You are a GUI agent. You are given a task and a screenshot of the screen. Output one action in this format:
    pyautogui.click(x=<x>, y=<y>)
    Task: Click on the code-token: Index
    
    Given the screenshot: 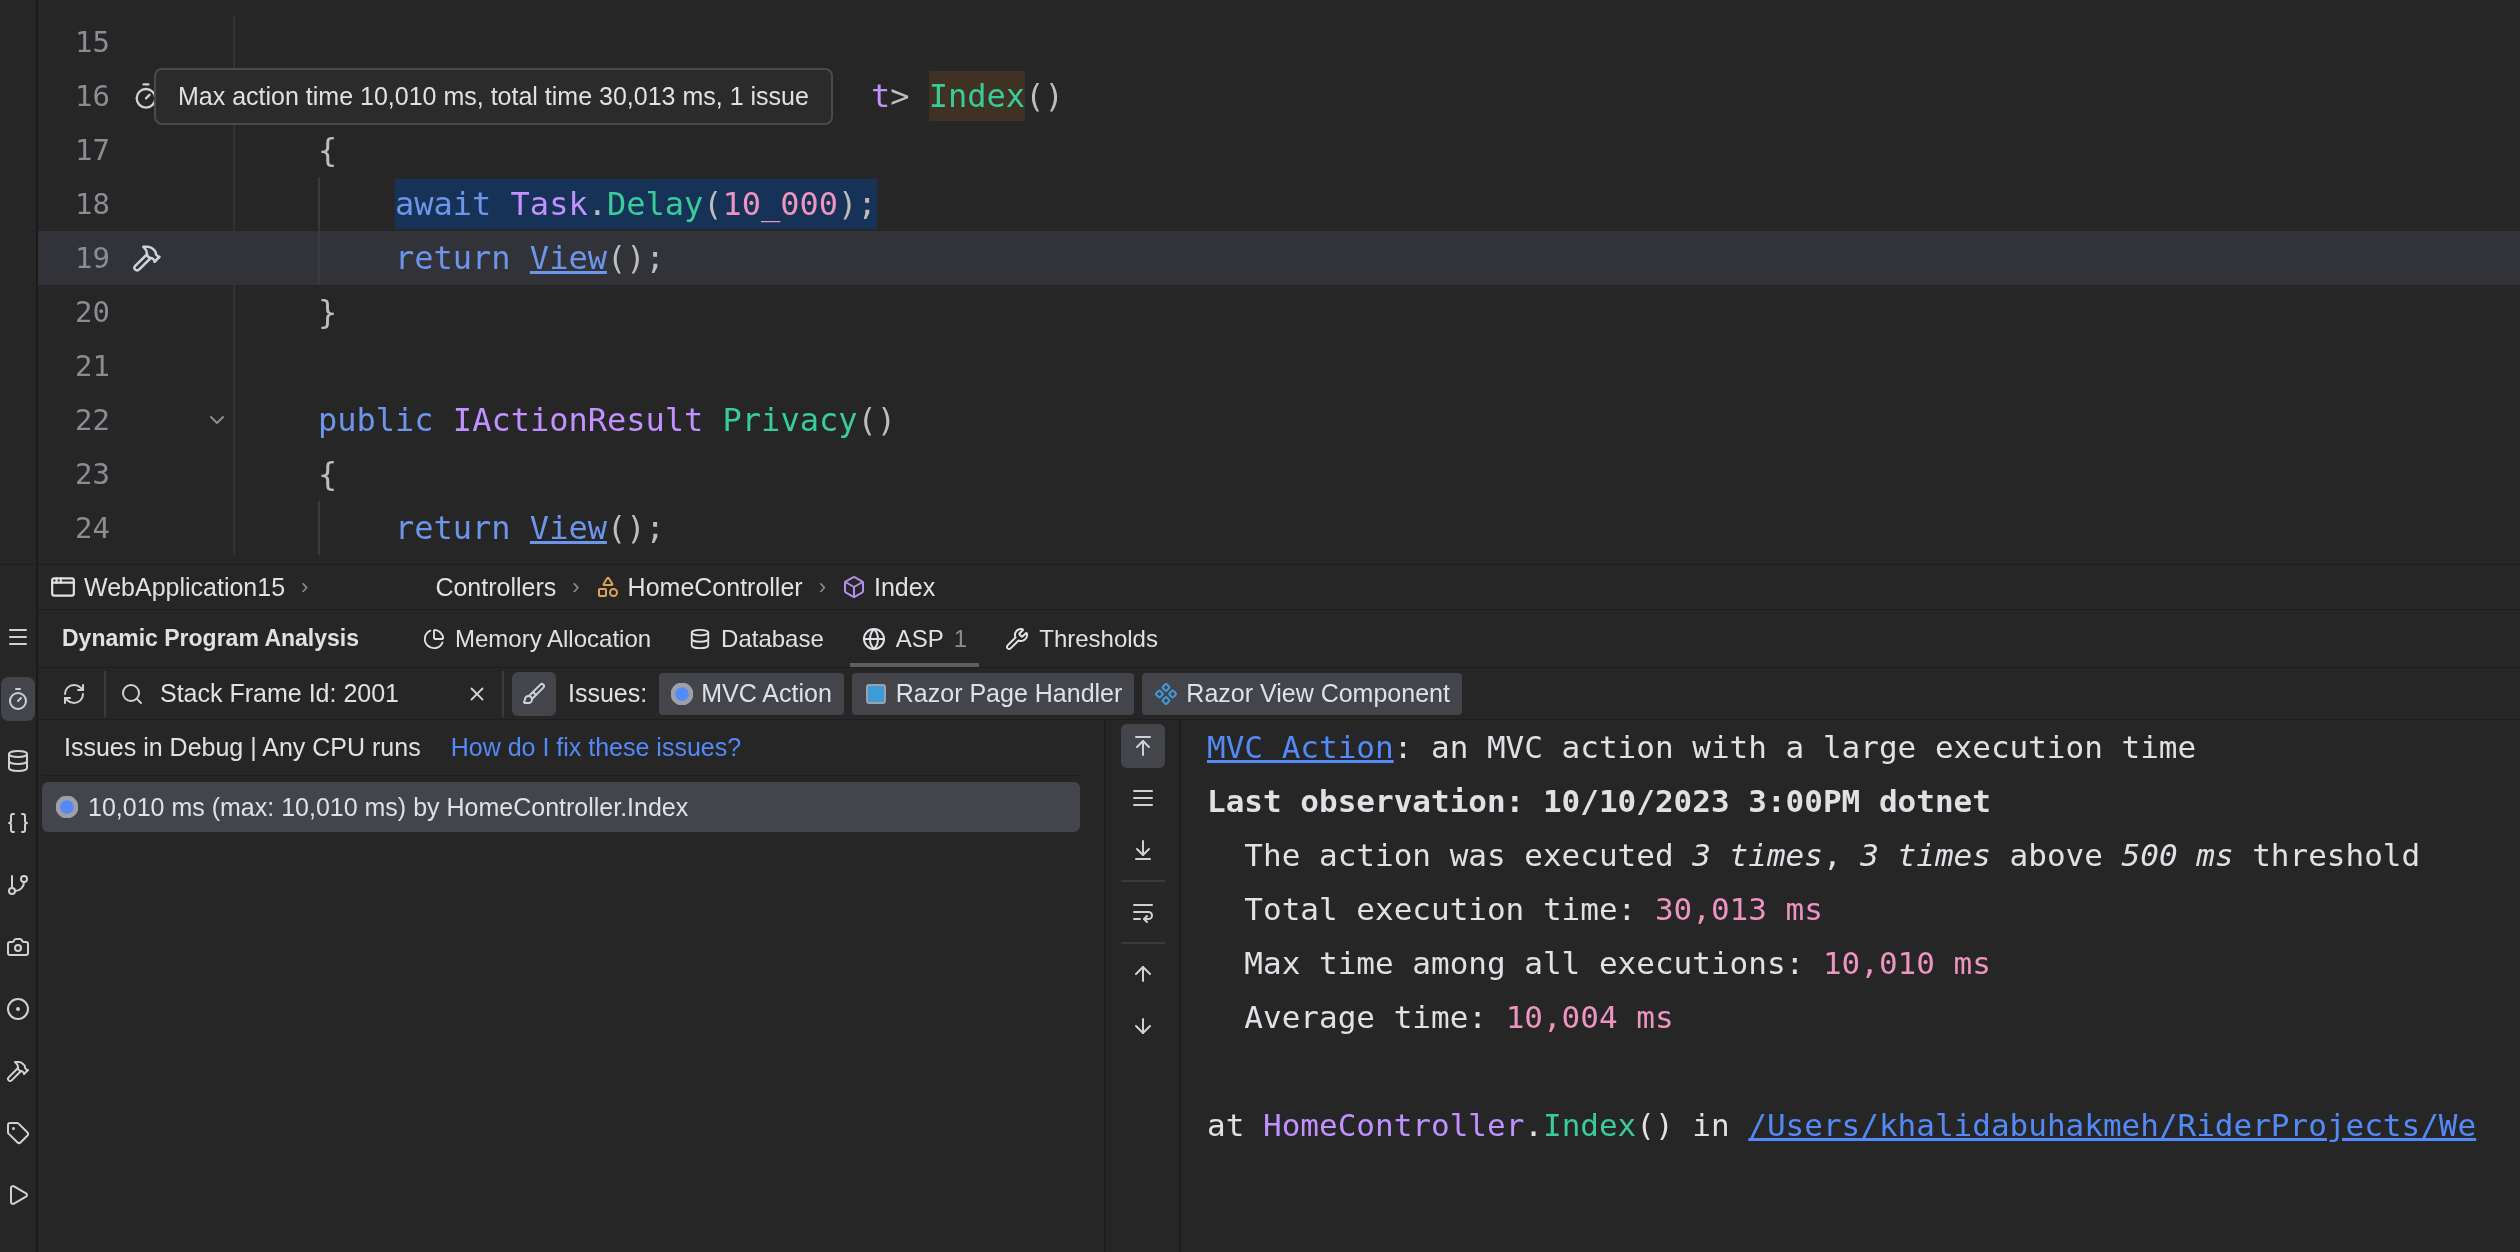 What is the action you would take?
    pyautogui.click(x=977, y=96)
    